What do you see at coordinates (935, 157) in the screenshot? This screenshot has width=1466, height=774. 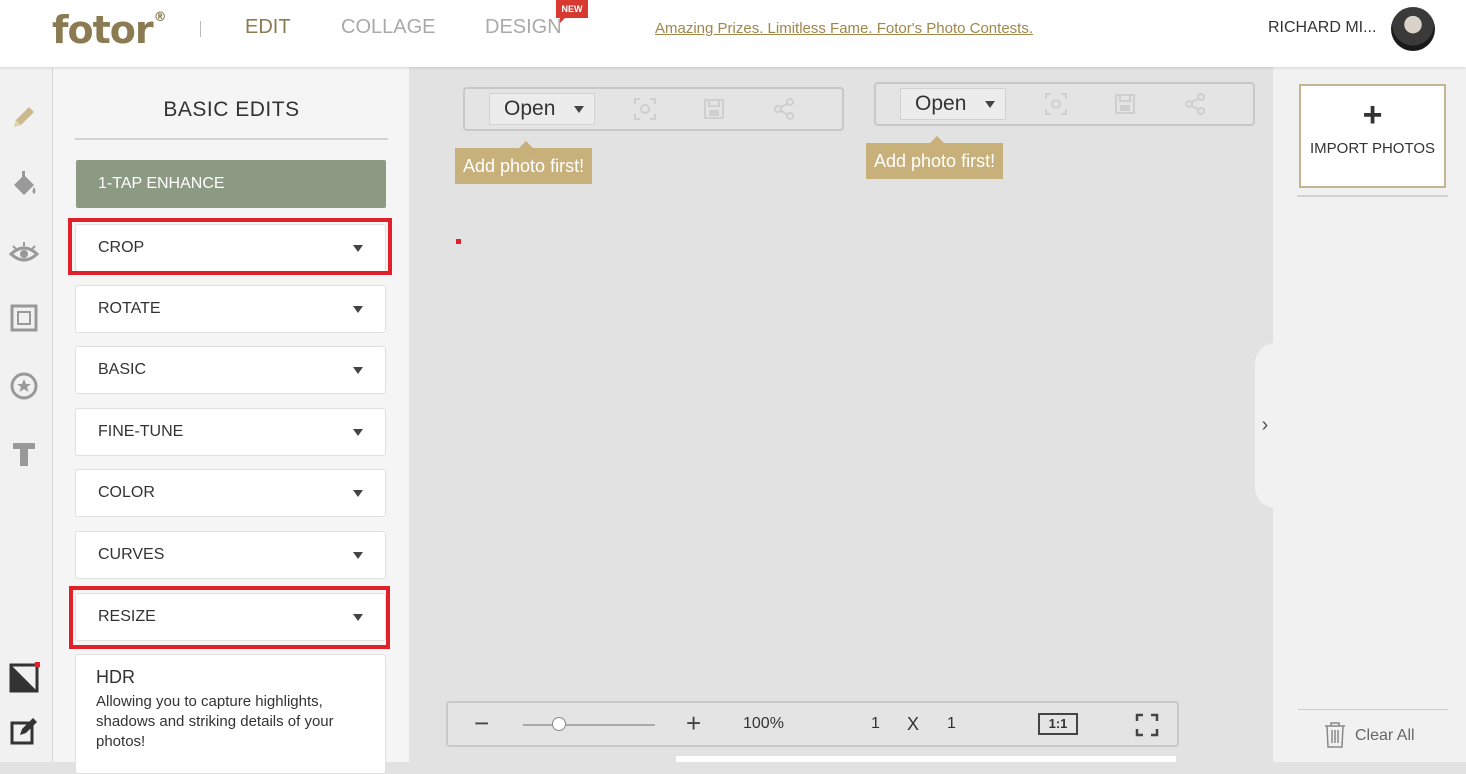 I see `add-photo-tip-right: Add photo first!` at bounding box center [935, 157].